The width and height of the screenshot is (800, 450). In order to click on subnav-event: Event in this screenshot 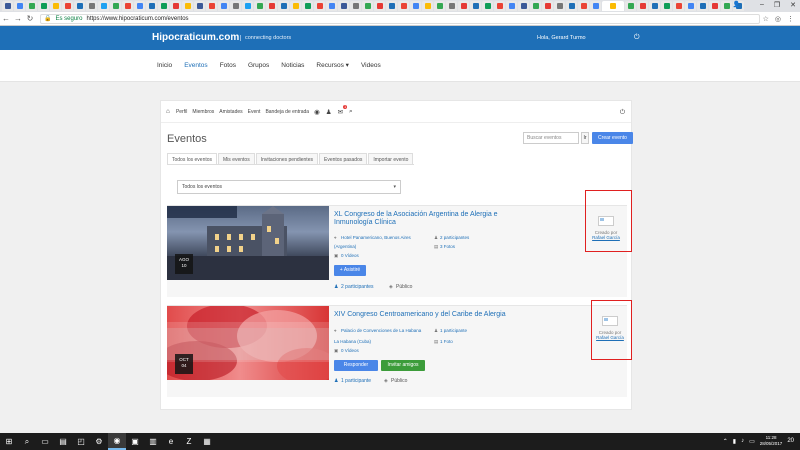, I will do `click(254, 112)`.